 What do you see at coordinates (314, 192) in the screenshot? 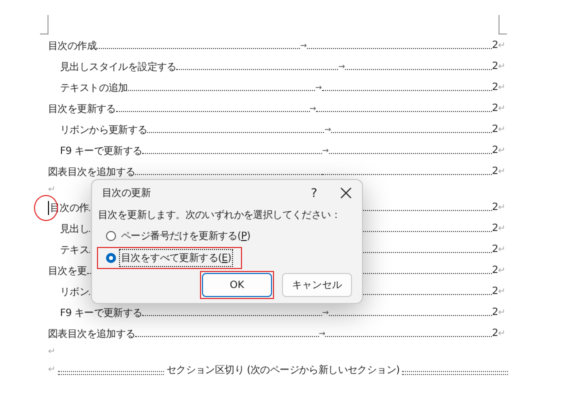
I see `help-button: ?` at bounding box center [314, 192].